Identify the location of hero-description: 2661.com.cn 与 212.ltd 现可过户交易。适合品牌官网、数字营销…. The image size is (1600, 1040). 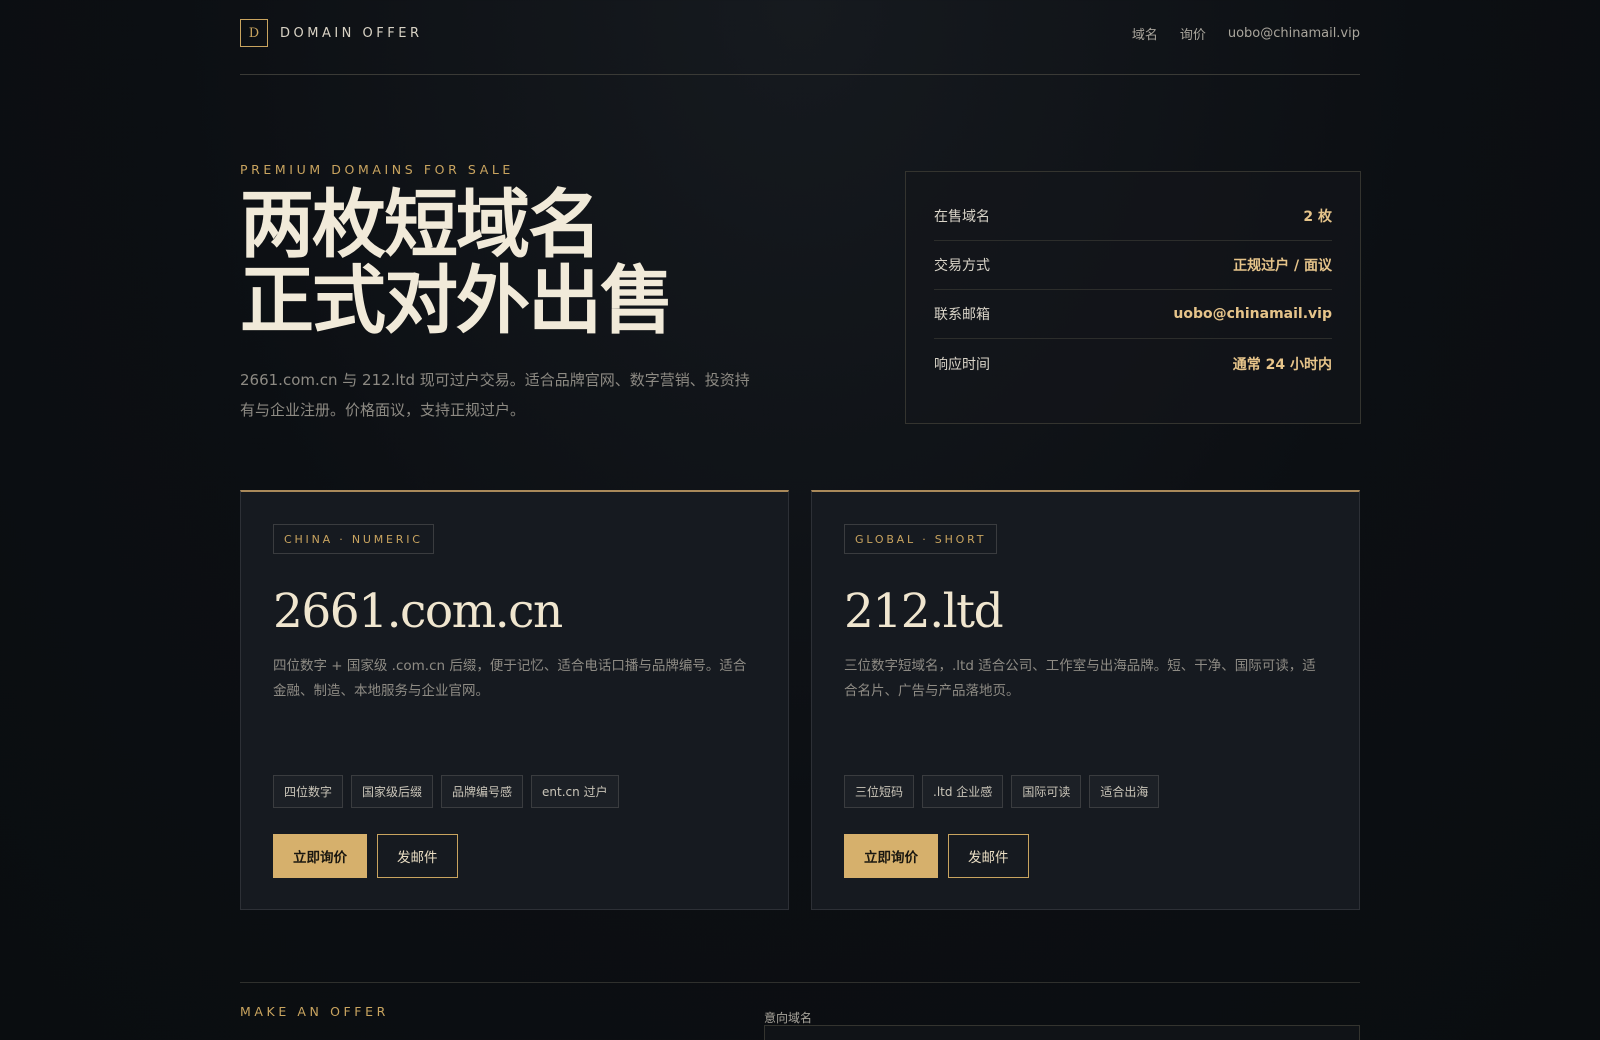
(495, 395).